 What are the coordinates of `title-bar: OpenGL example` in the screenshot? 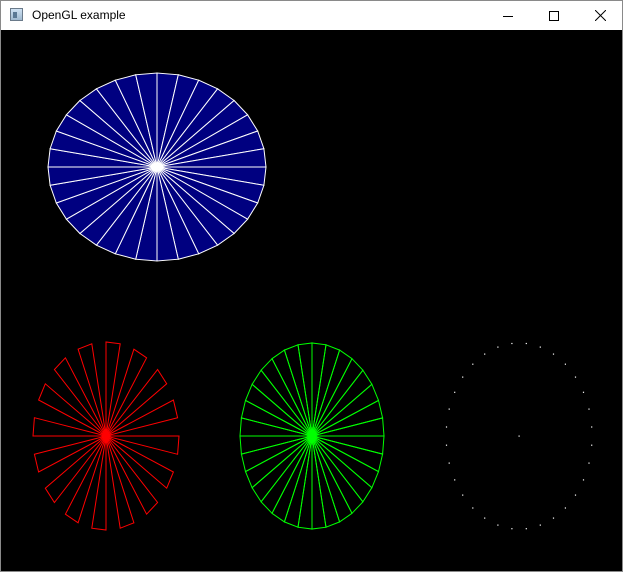 It's located at (311, 15).